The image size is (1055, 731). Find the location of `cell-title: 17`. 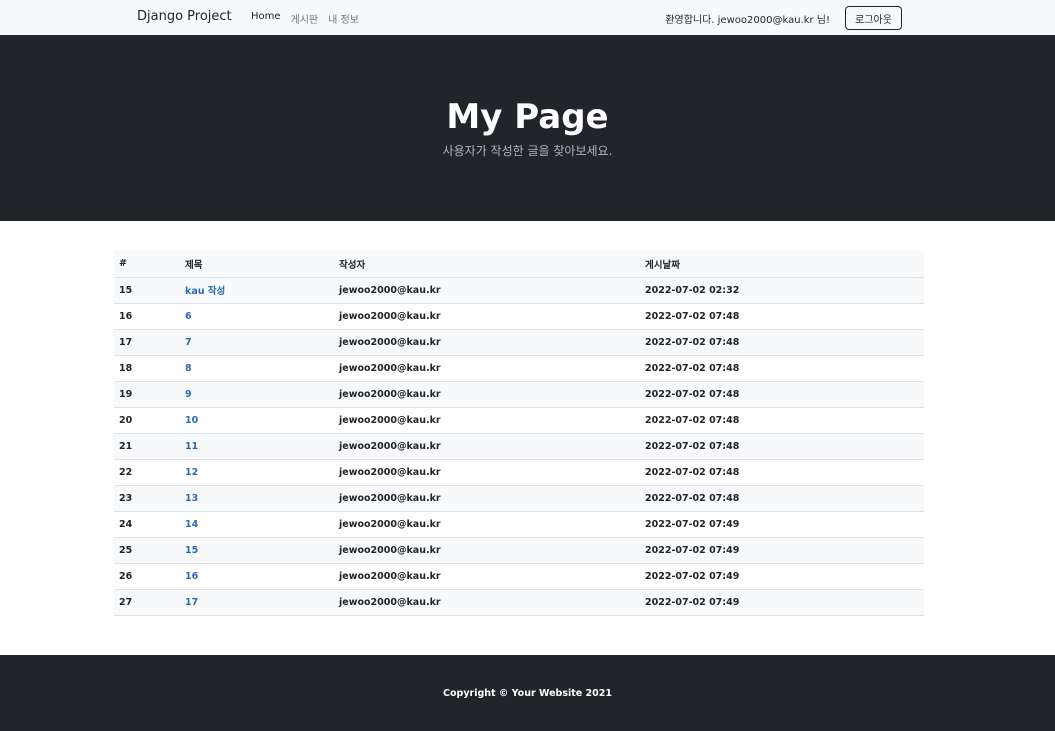

cell-title: 17 is located at coordinates (257, 602).